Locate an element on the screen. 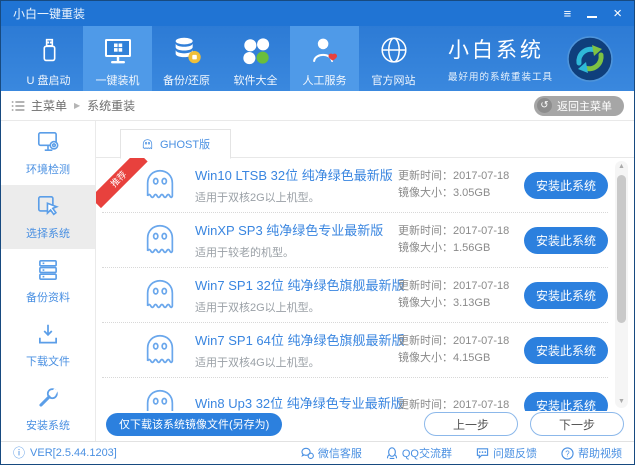  back-to-main-menu-button: ↺ 返回主菜单 is located at coordinates (579, 105).